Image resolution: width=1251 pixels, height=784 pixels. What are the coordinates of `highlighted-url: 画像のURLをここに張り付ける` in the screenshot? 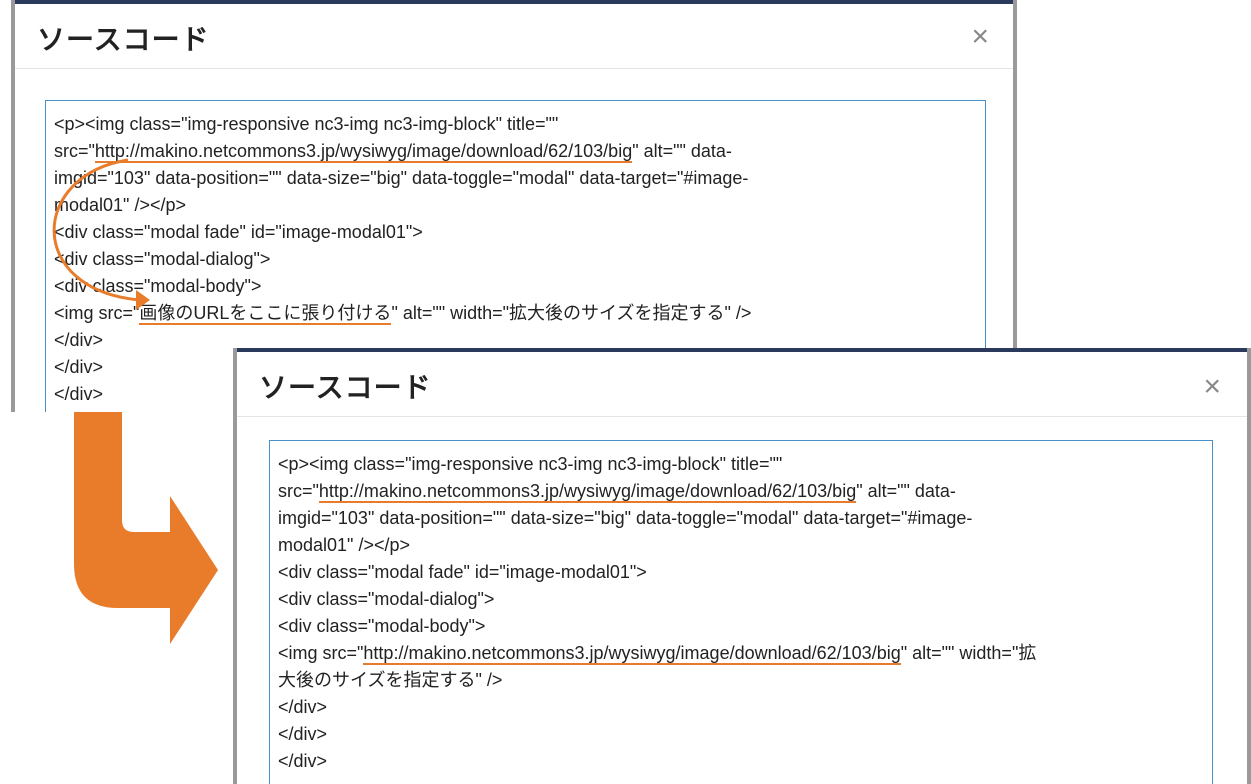 It's located at (265, 314).